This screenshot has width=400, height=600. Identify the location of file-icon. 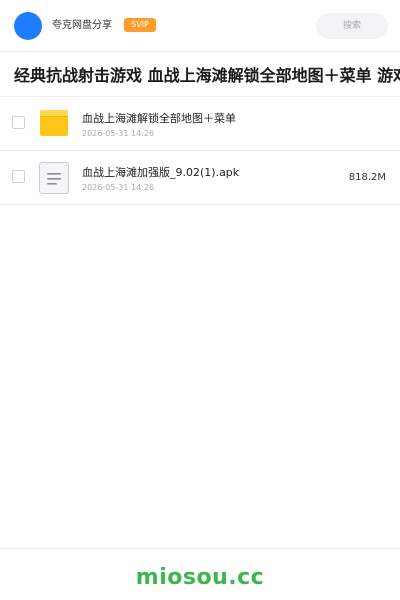
(54, 178).